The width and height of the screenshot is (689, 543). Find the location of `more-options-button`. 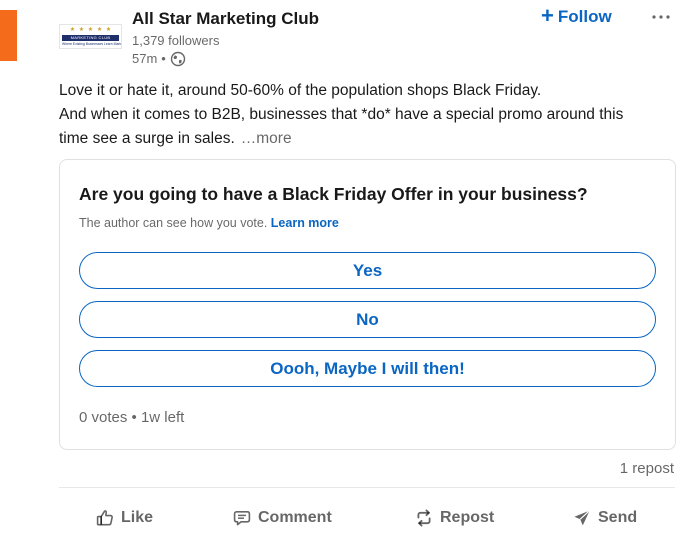

more-options-button is located at coordinates (661, 16).